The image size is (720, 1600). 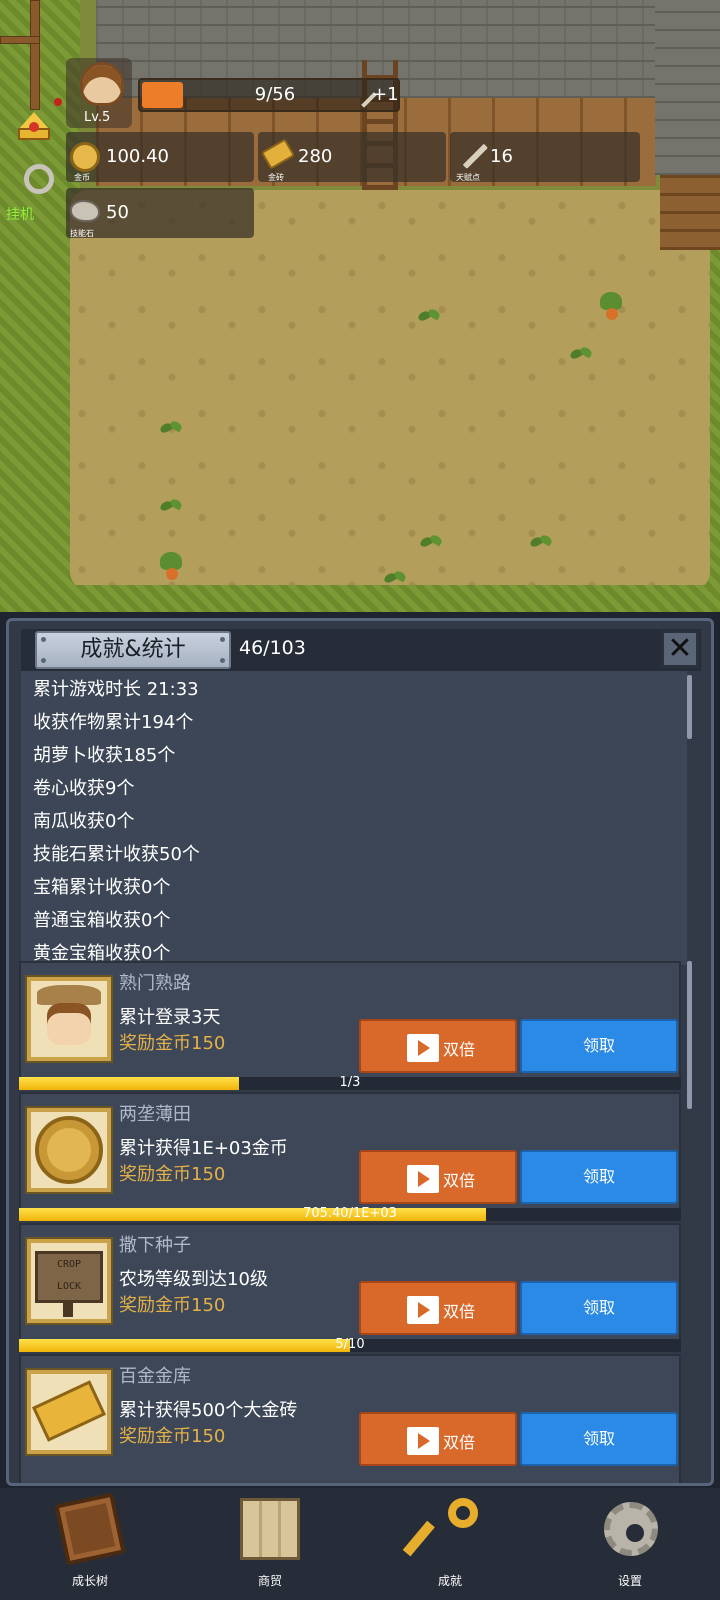 I want to click on resource-gold-coin: 100.40 金币, so click(x=160, y=157).